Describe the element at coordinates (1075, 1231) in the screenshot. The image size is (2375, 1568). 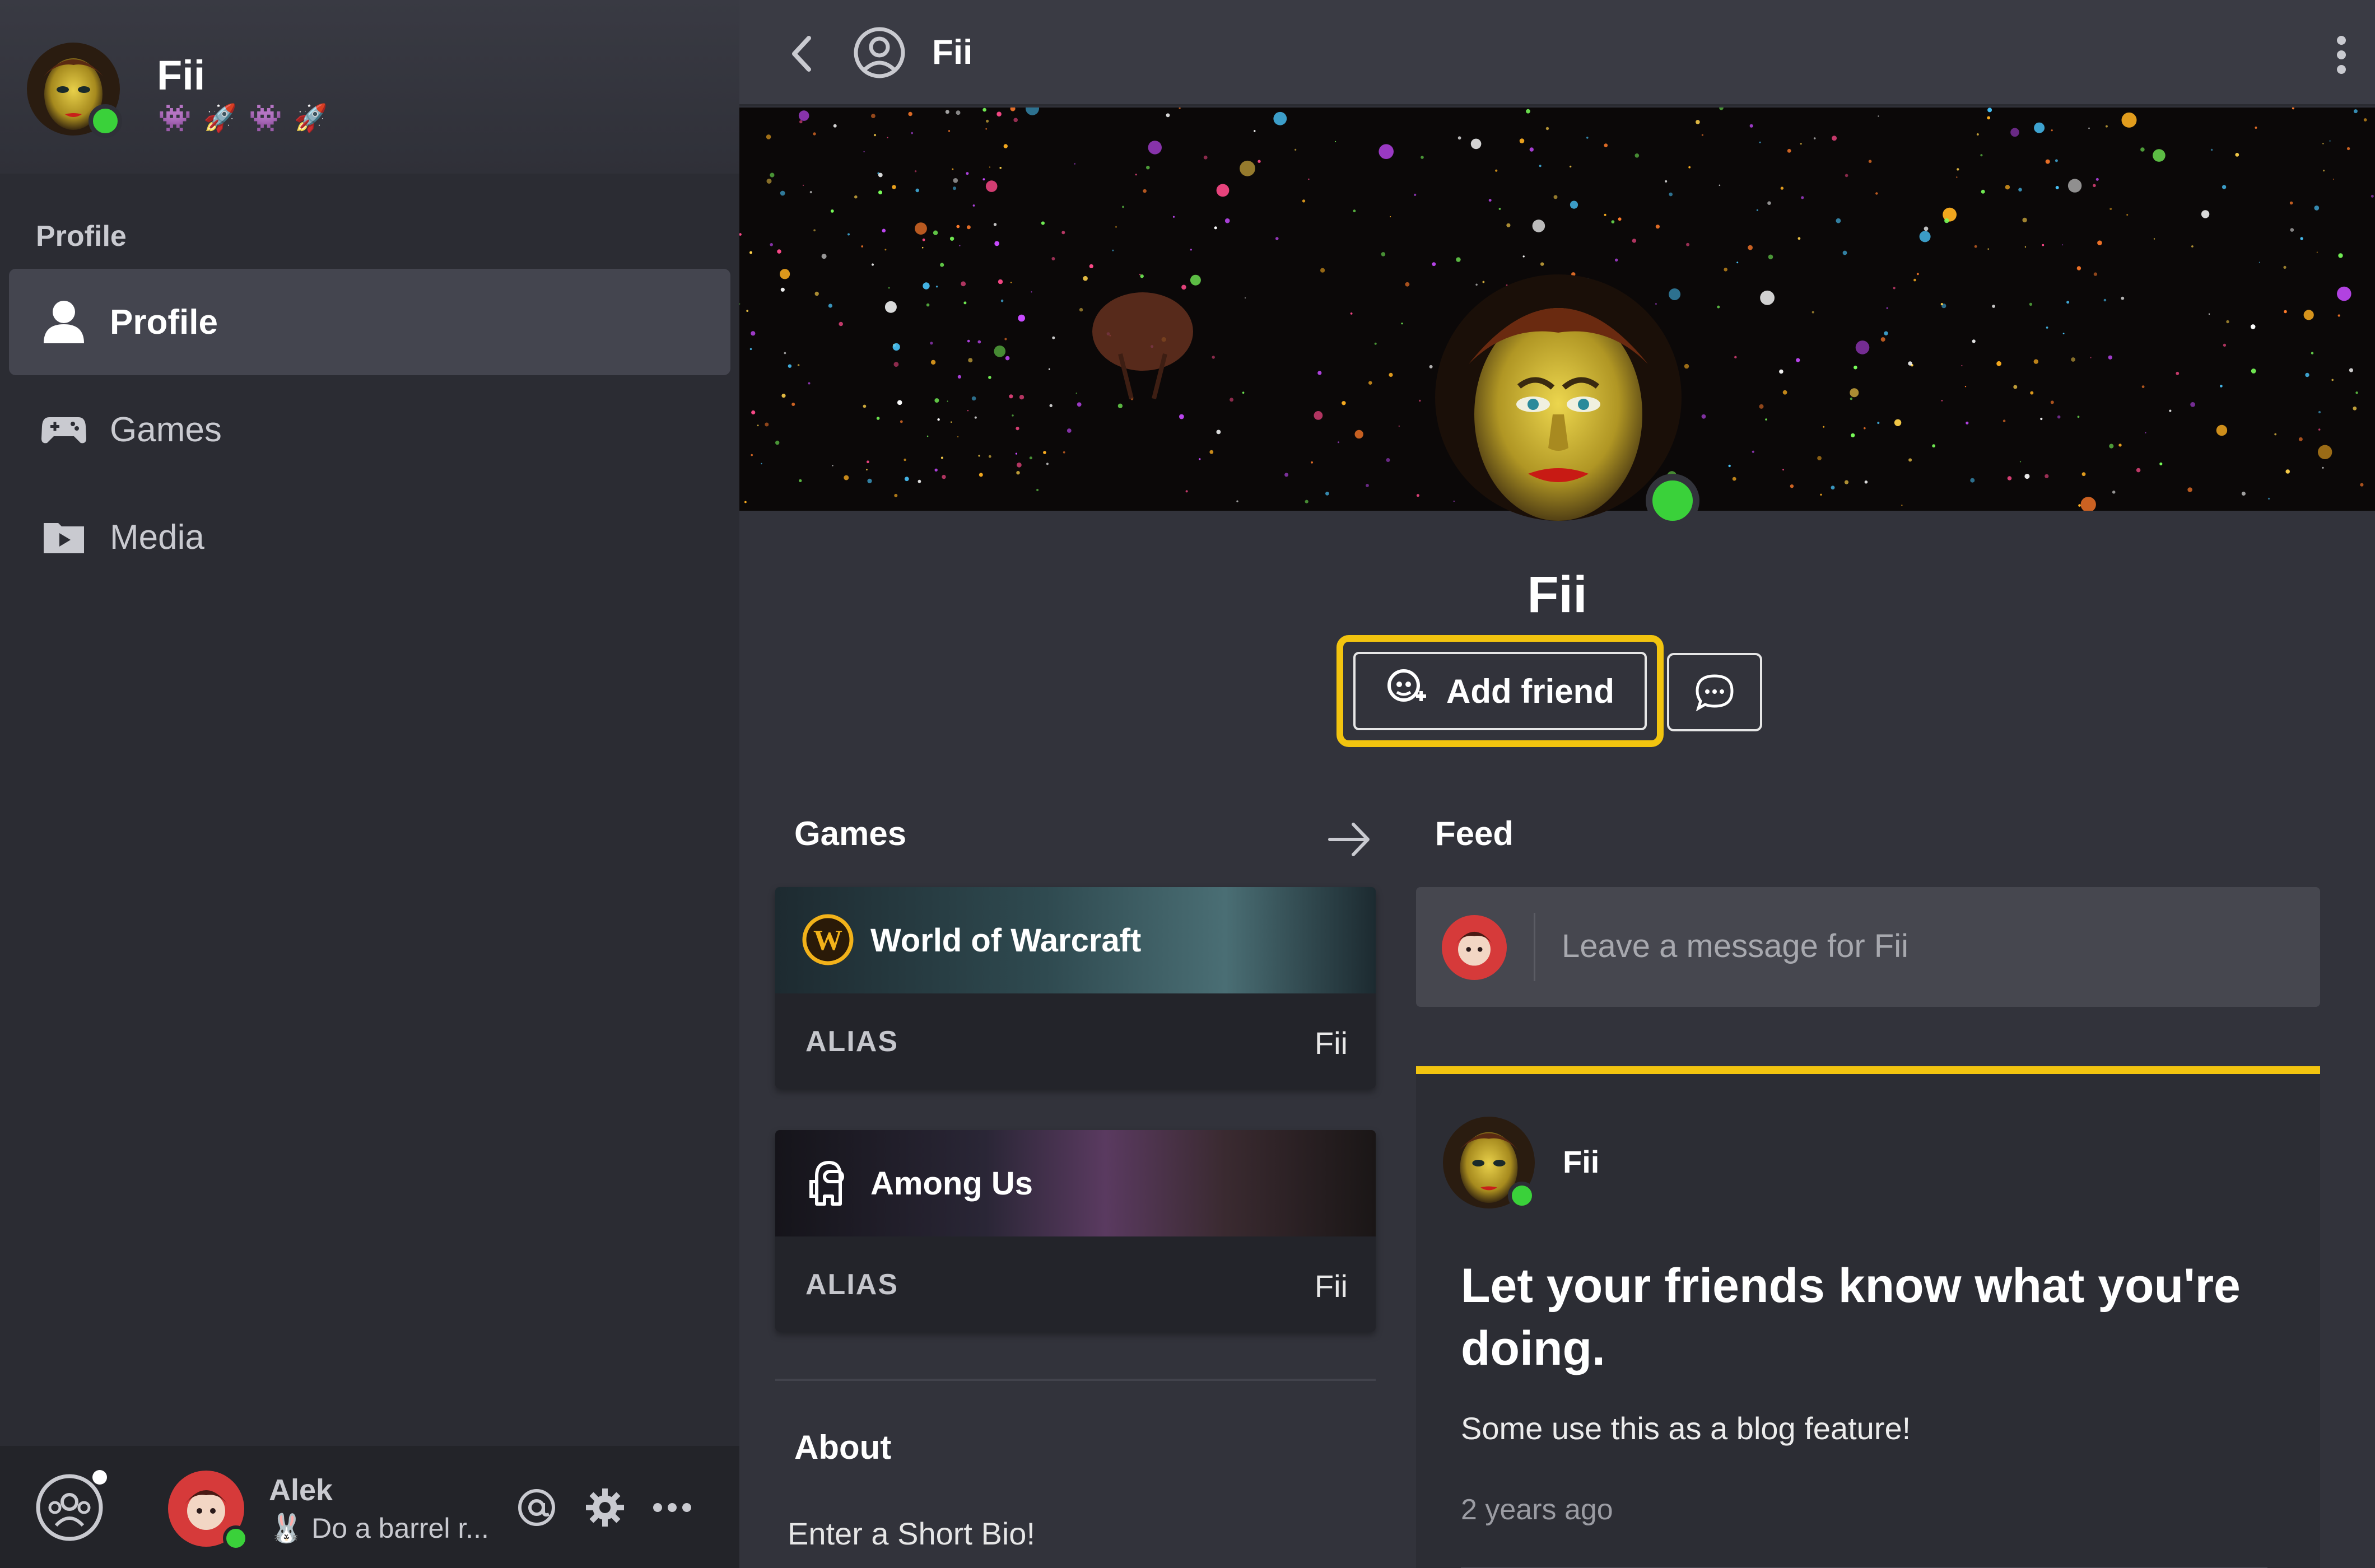
I see `game-card-among-us: Among Us ALIAS Fii` at that location.